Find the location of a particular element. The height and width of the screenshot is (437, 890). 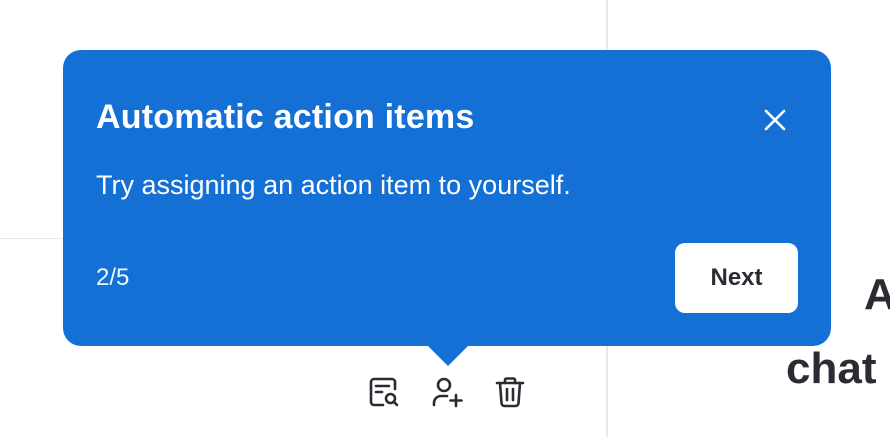

assign-user-icon is located at coordinates (447, 392).